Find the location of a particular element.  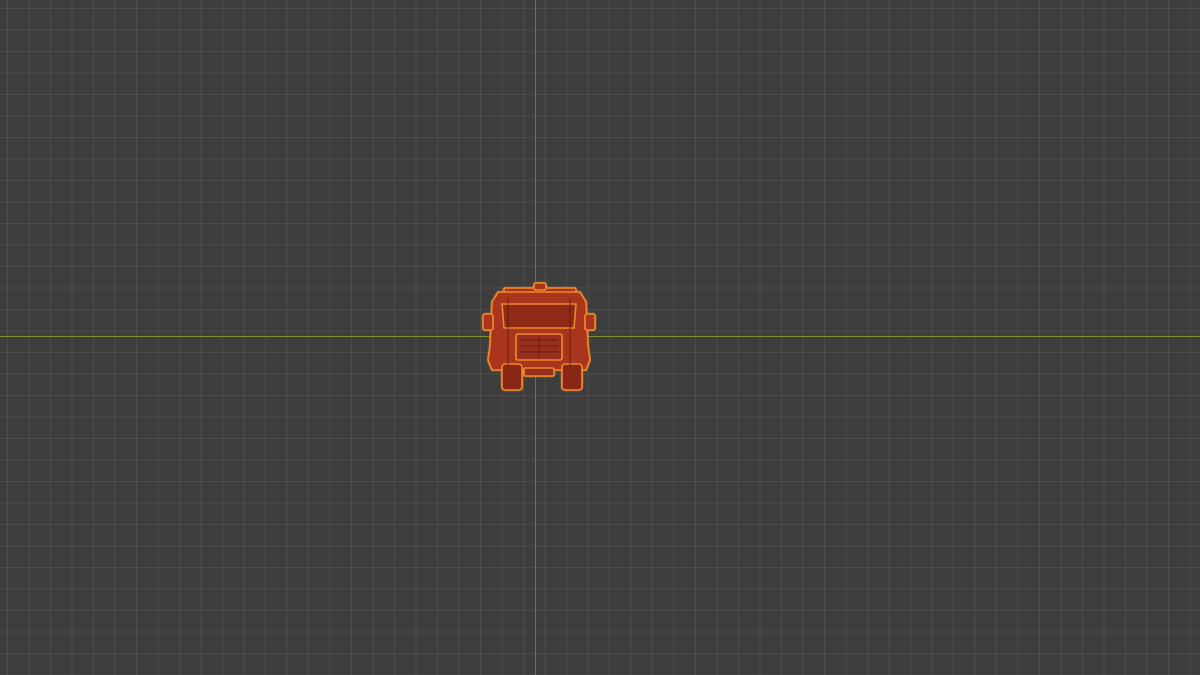

truck-rear-view-icon is located at coordinates (539, 336).